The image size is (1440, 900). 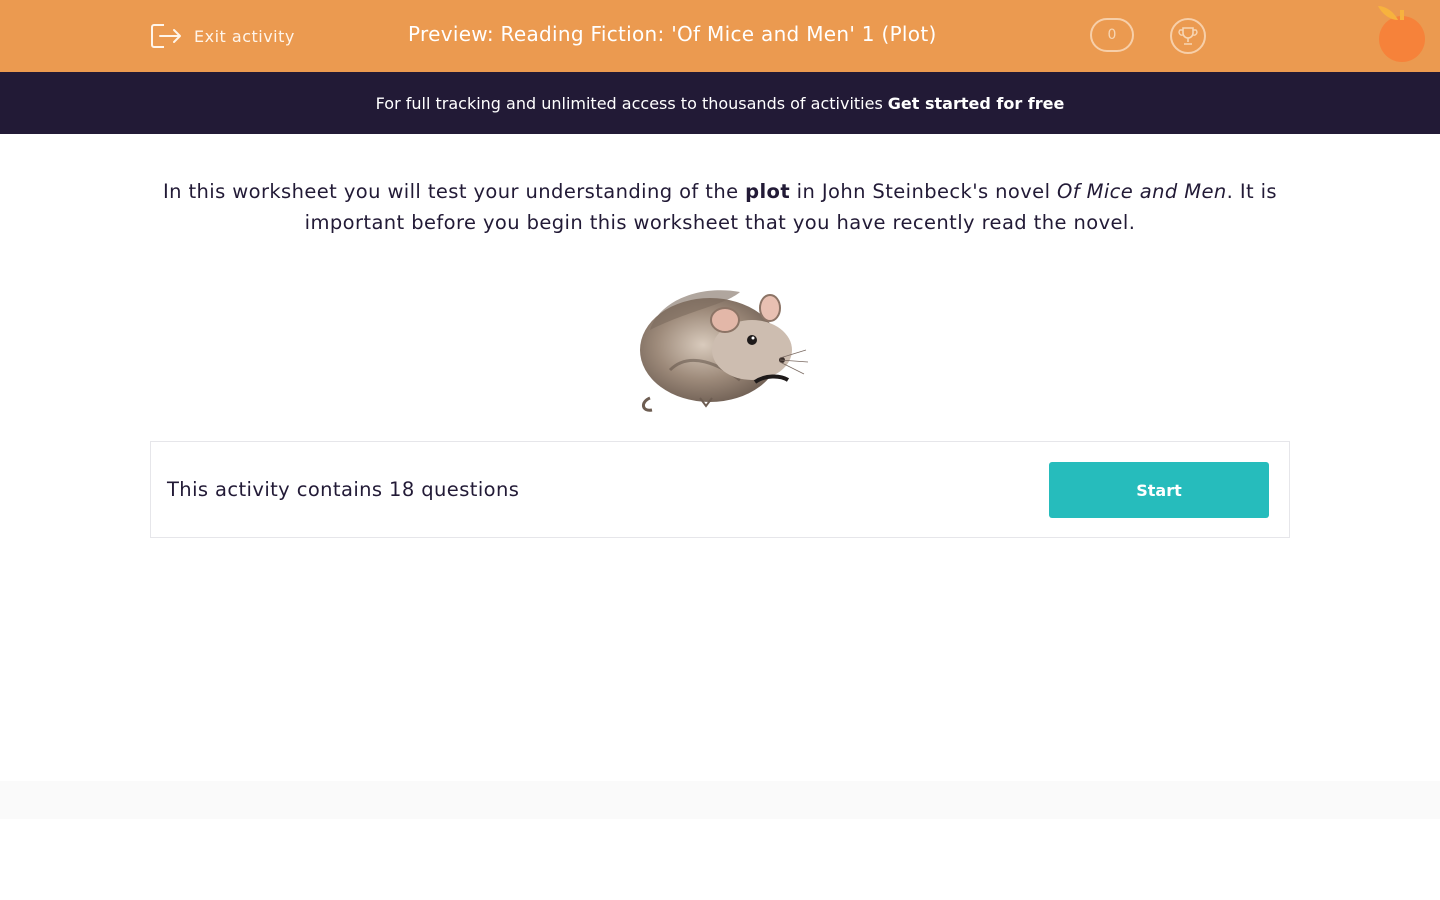 What do you see at coordinates (1112, 35) in the screenshot?
I see `score-badge: 0` at bounding box center [1112, 35].